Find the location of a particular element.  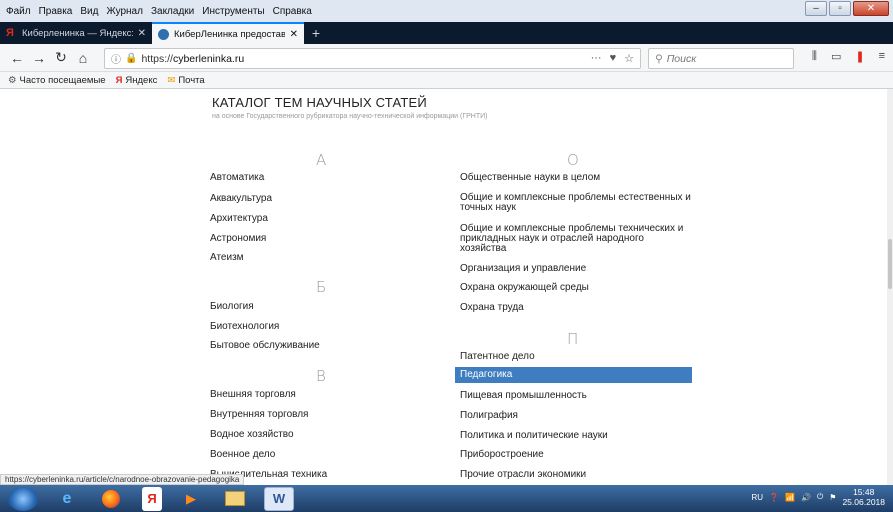

clock: 15:48 25.06.2018 is located at coordinates (863, 497).